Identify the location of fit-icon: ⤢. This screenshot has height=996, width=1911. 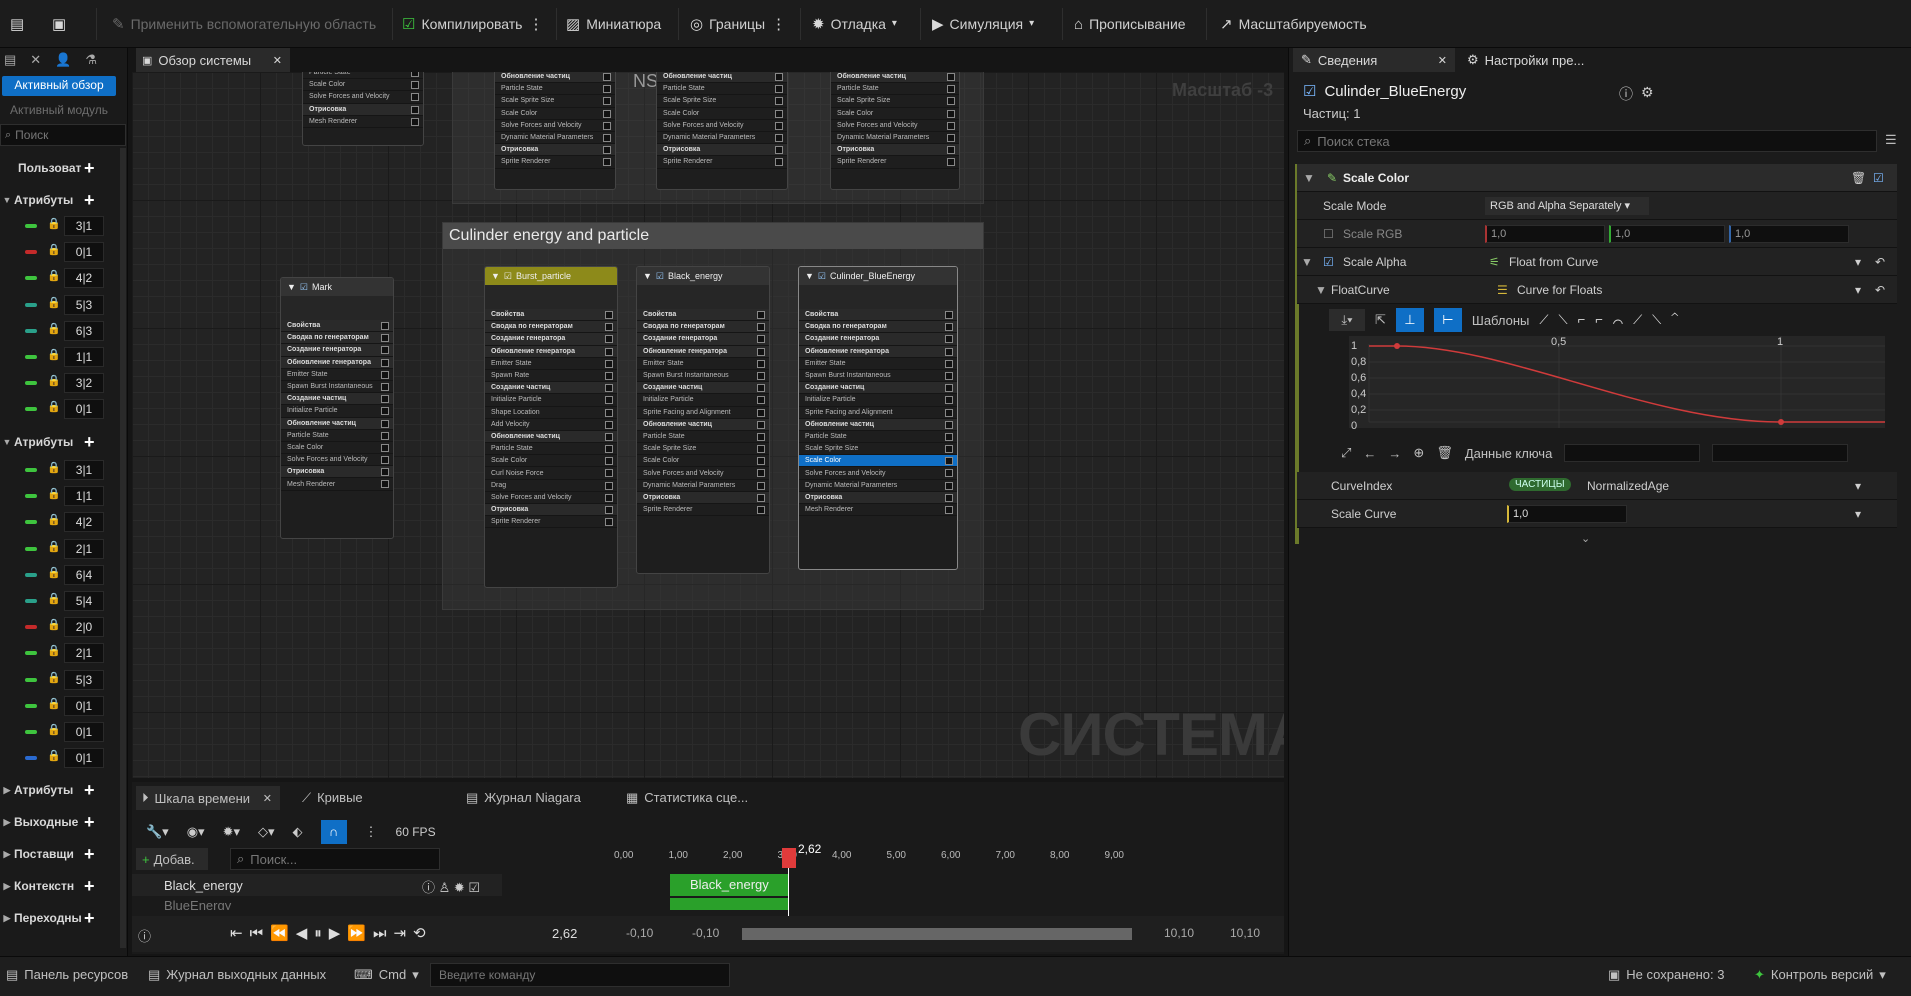
(1346, 453).